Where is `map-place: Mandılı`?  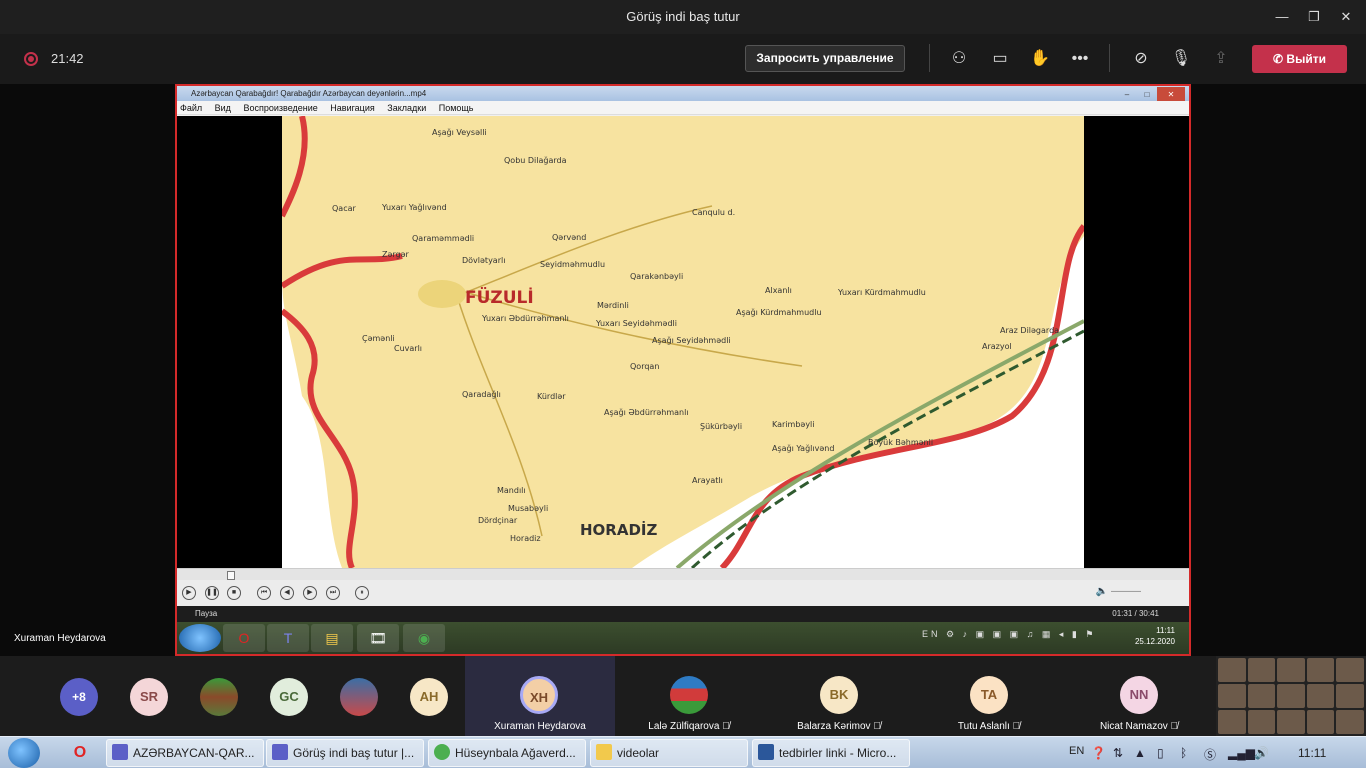 map-place: Mandılı is located at coordinates (511, 490).